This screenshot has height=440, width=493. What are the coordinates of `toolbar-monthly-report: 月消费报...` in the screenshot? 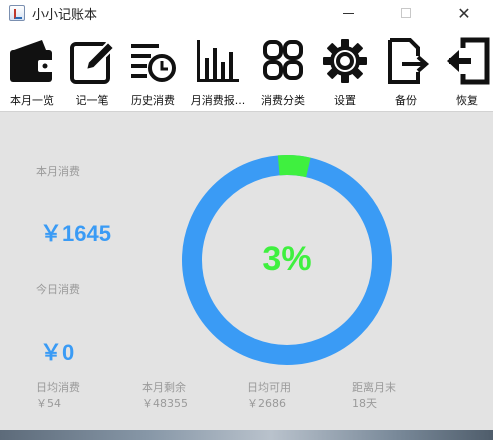 It's located at (218, 69).